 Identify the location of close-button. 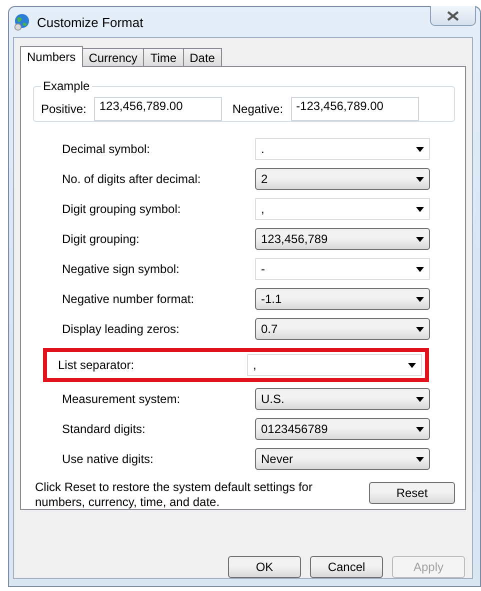
(453, 16).